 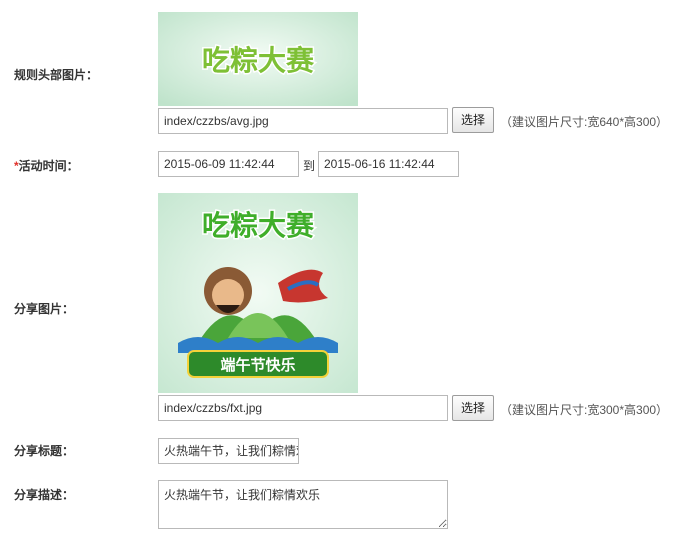 What do you see at coordinates (473, 120) in the screenshot?
I see `header-image-choose-button: 选择` at bounding box center [473, 120].